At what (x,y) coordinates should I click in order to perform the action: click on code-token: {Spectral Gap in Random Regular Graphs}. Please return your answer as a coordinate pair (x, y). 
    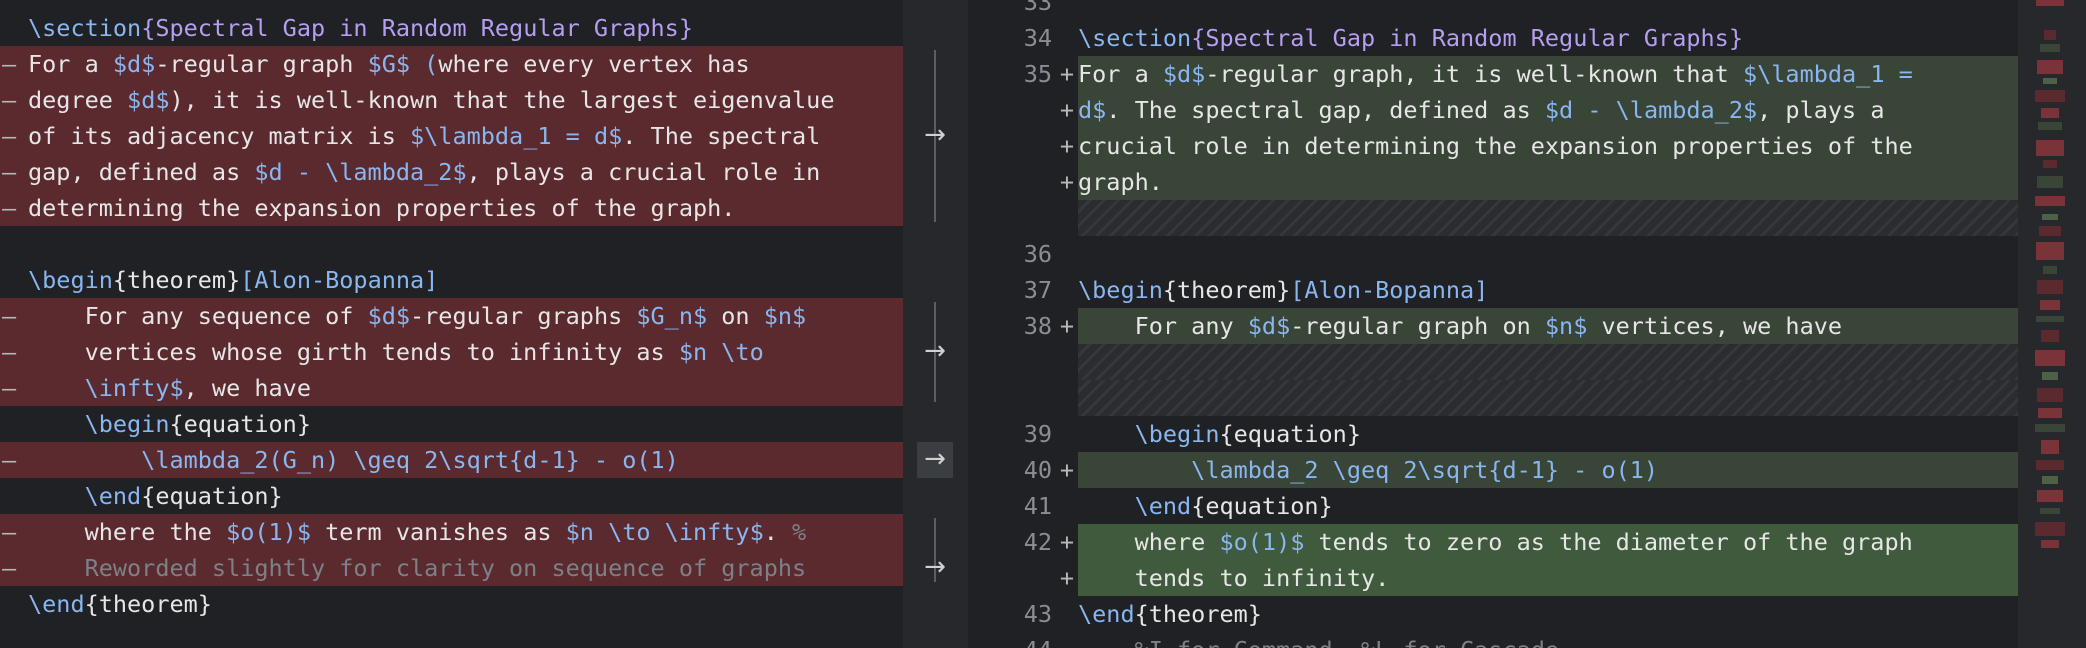
    Looking at the image, I should click on (1467, 38).